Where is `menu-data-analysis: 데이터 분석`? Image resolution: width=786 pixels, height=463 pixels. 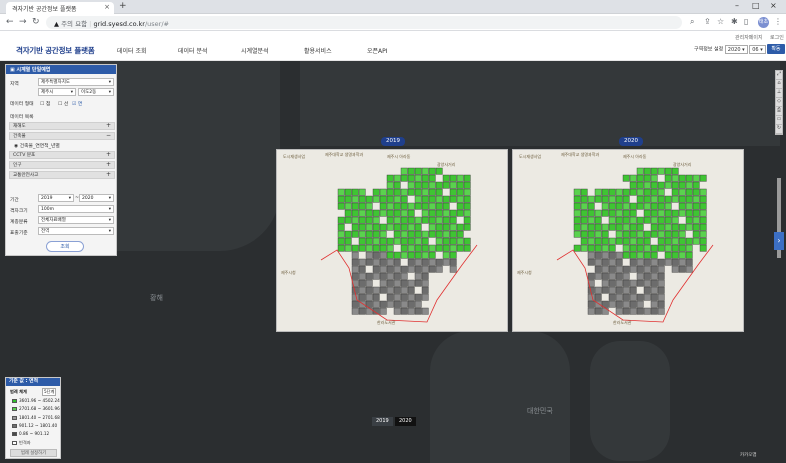 menu-data-analysis: 데이터 분석 is located at coordinates (193, 50).